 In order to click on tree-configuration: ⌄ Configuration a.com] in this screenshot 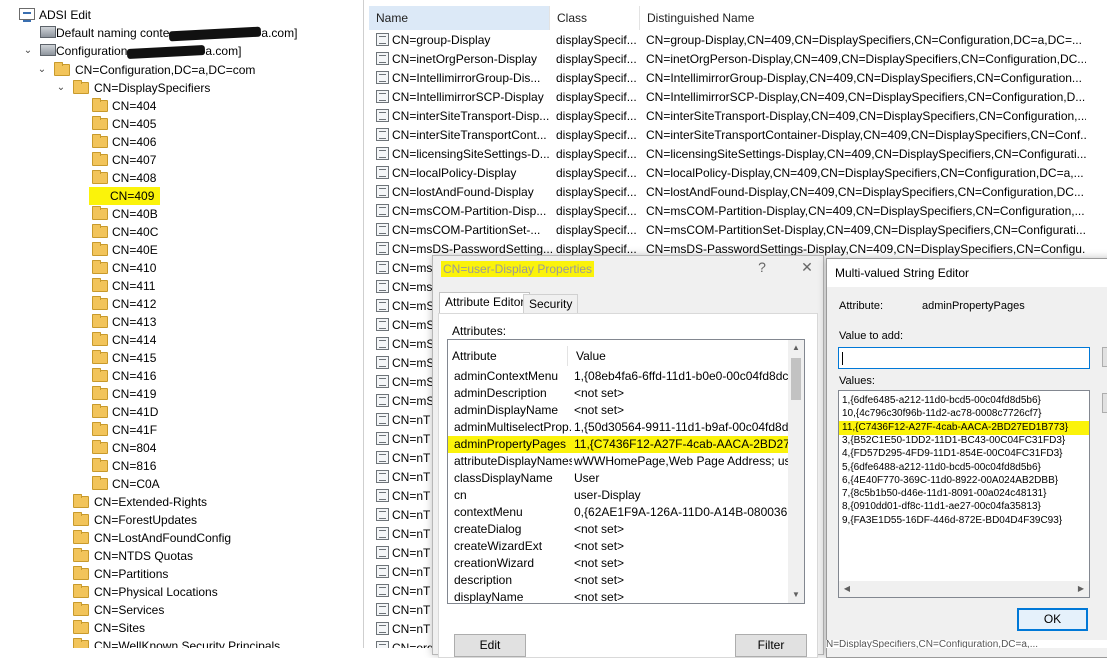, I will do `click(180, 51)`.